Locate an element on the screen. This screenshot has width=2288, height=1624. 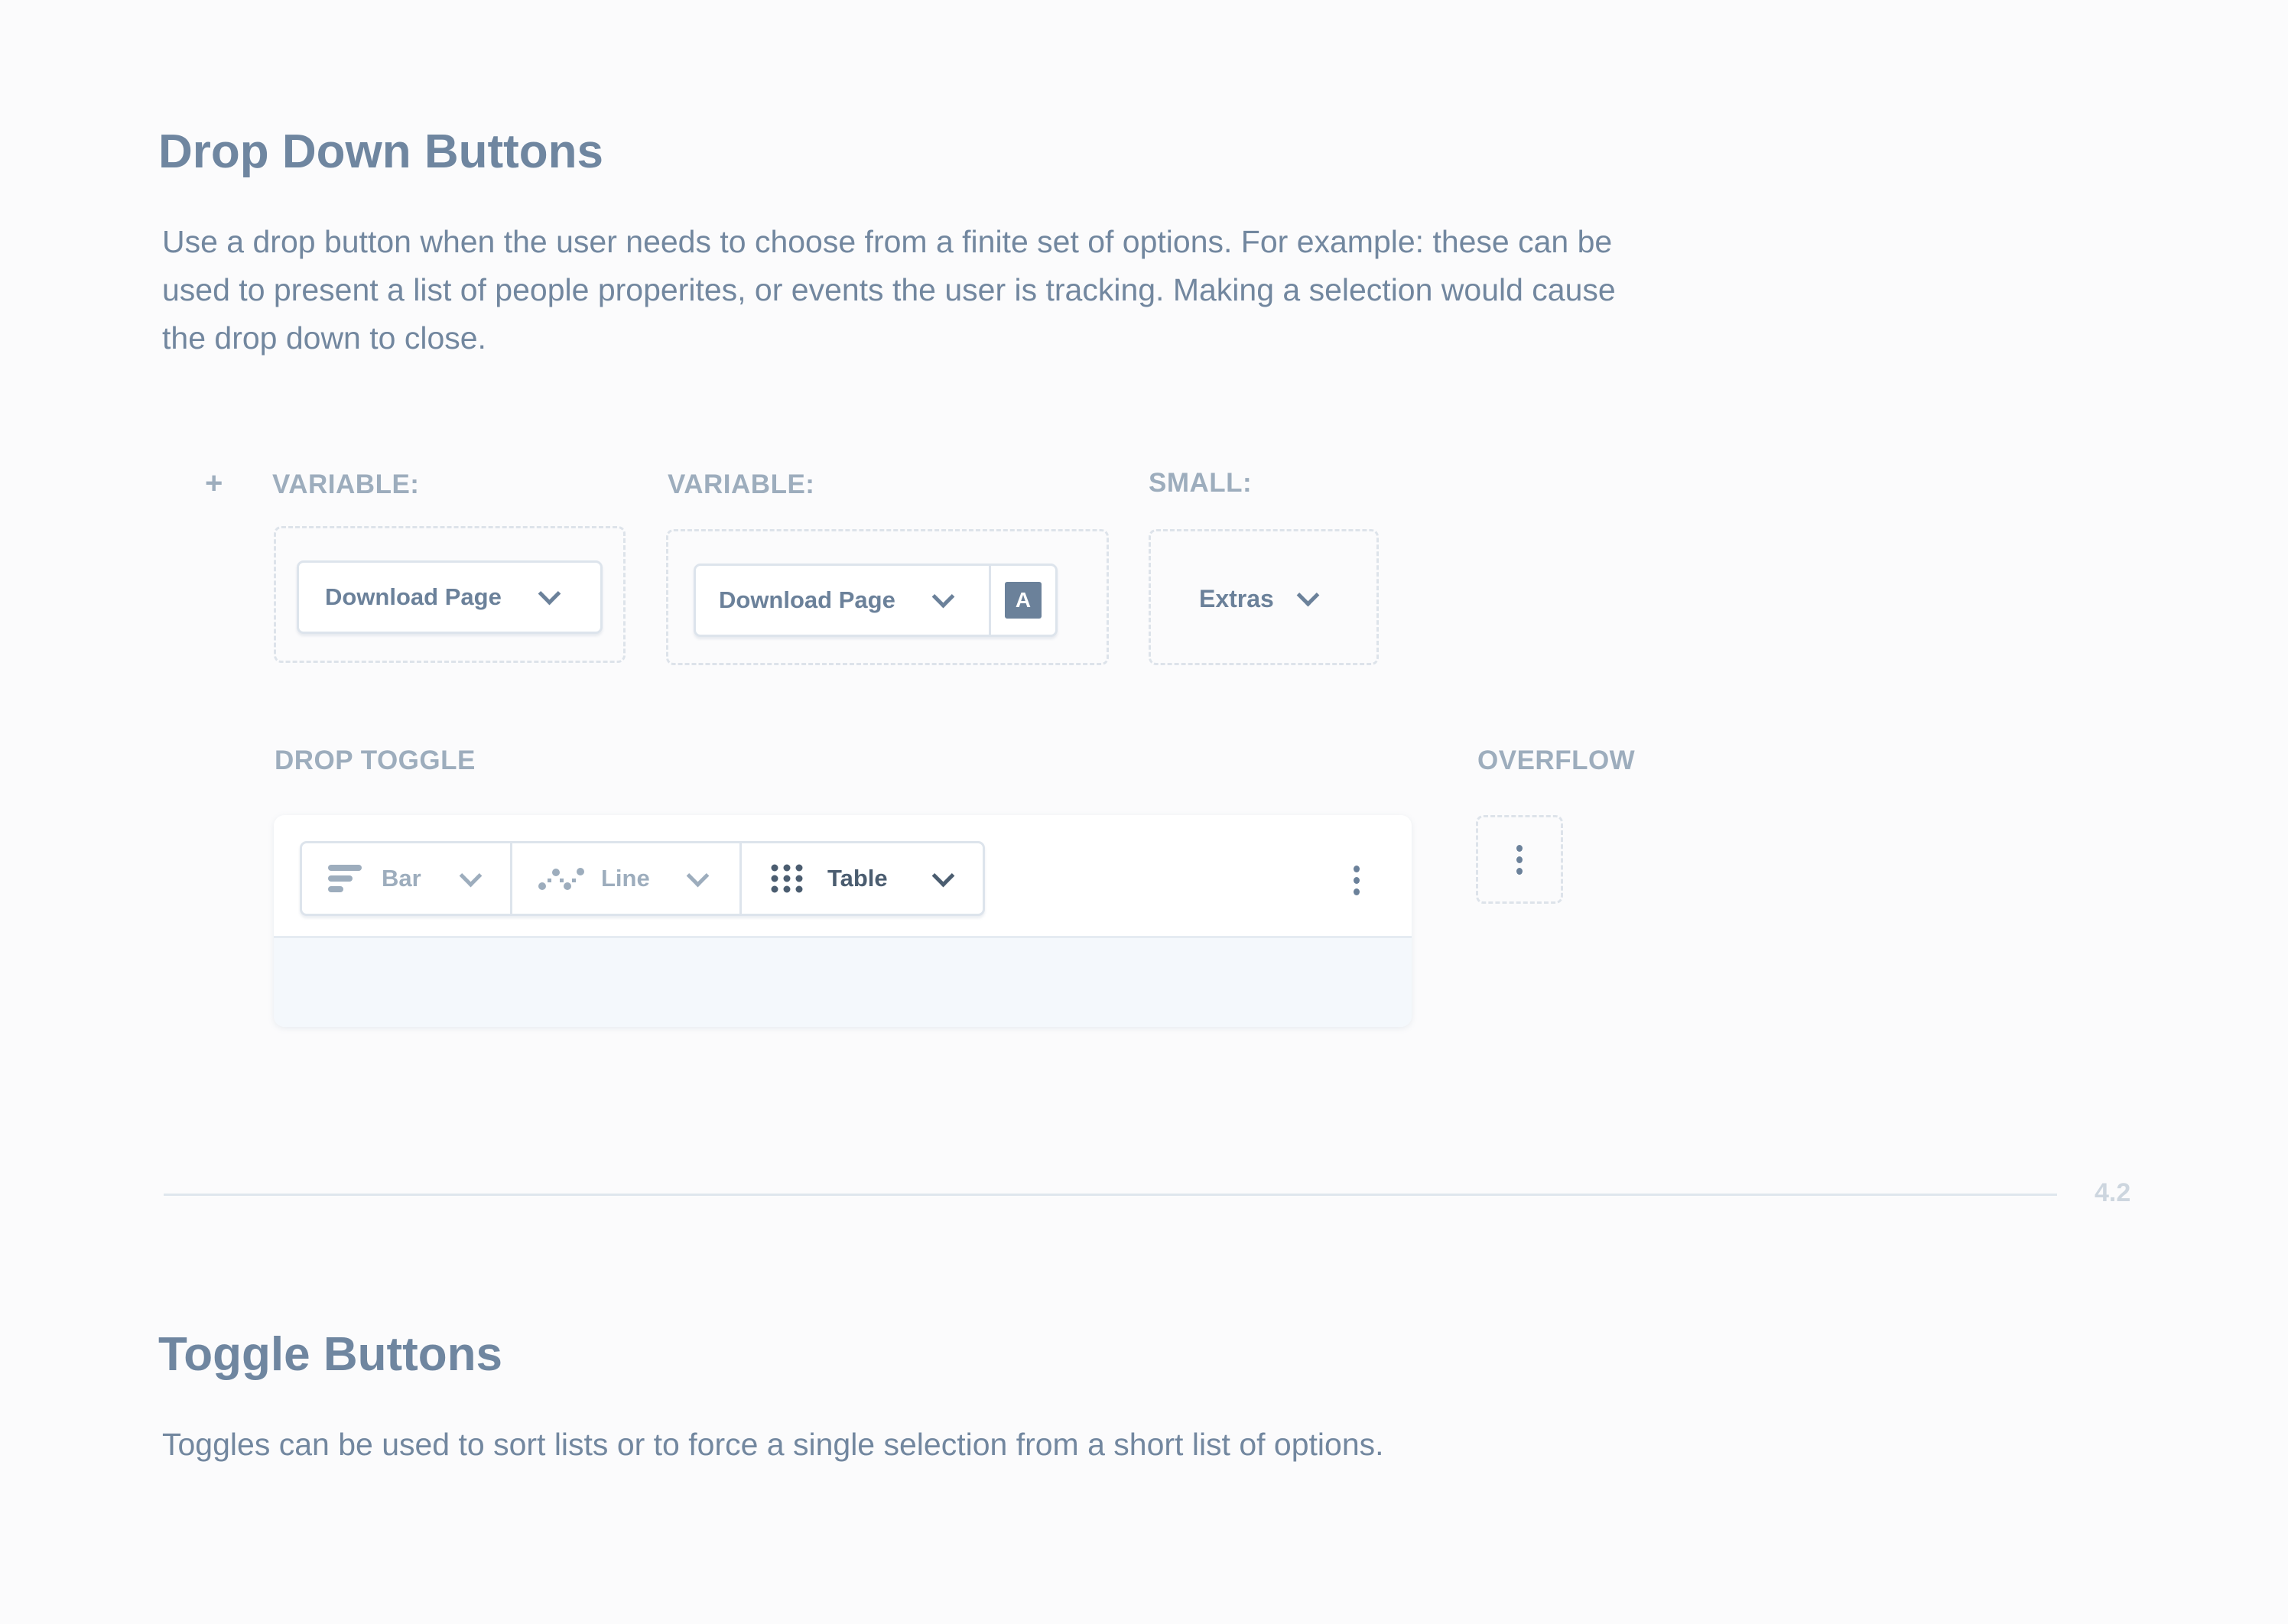
variable-label-2: VARIABLE: is located at coordinates (741, 484).